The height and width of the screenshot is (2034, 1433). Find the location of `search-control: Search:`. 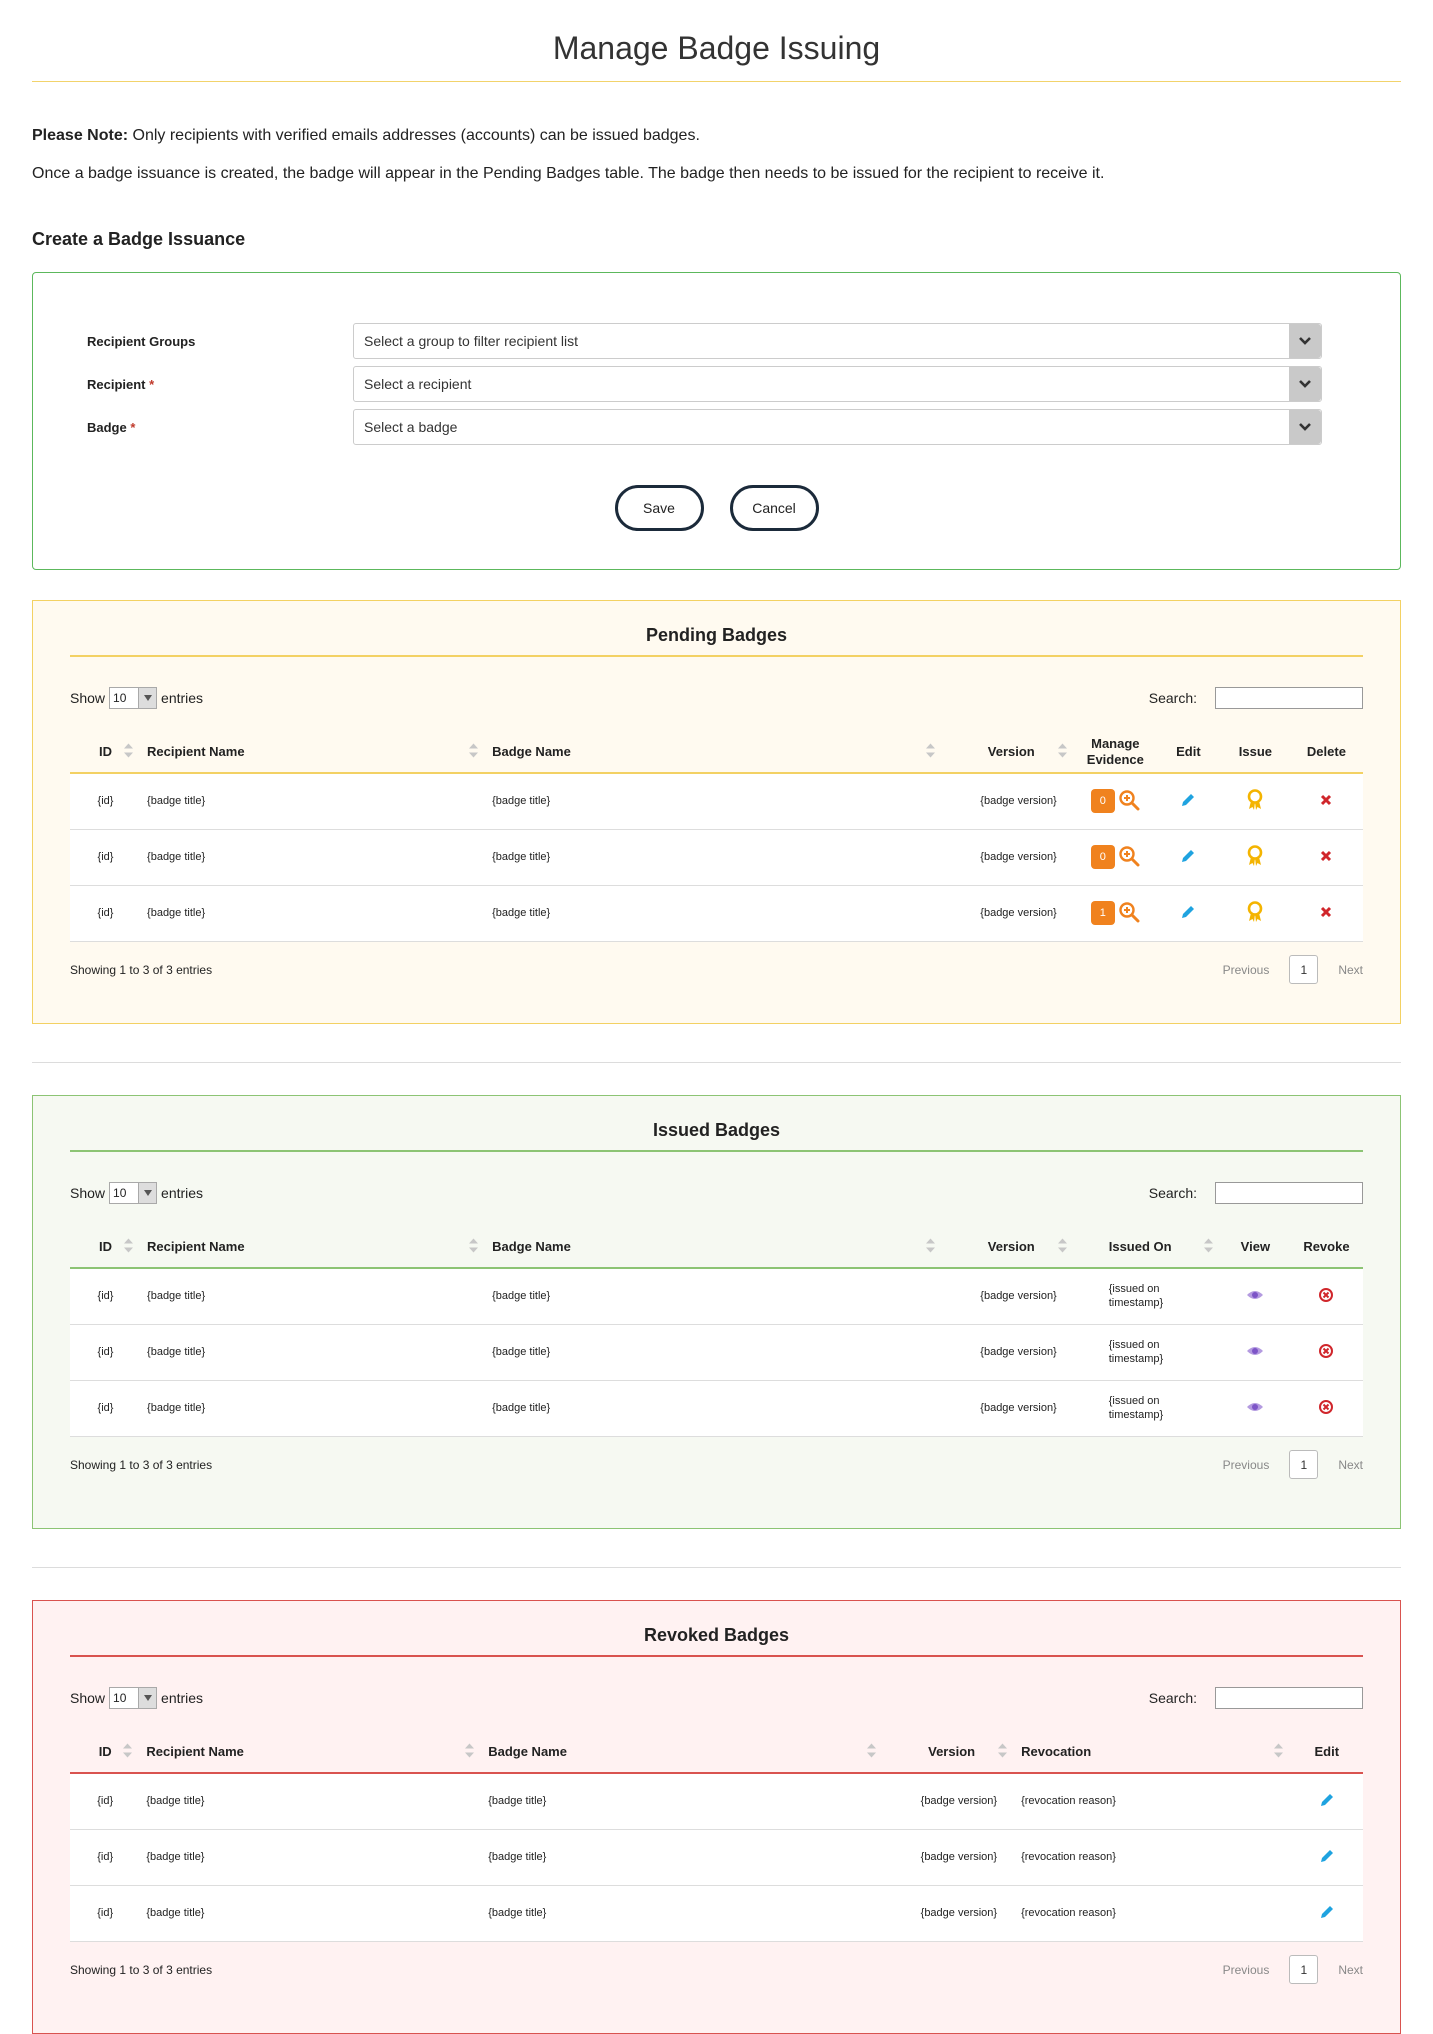

search-control: Search: is located at coordinates (1256, 1193).